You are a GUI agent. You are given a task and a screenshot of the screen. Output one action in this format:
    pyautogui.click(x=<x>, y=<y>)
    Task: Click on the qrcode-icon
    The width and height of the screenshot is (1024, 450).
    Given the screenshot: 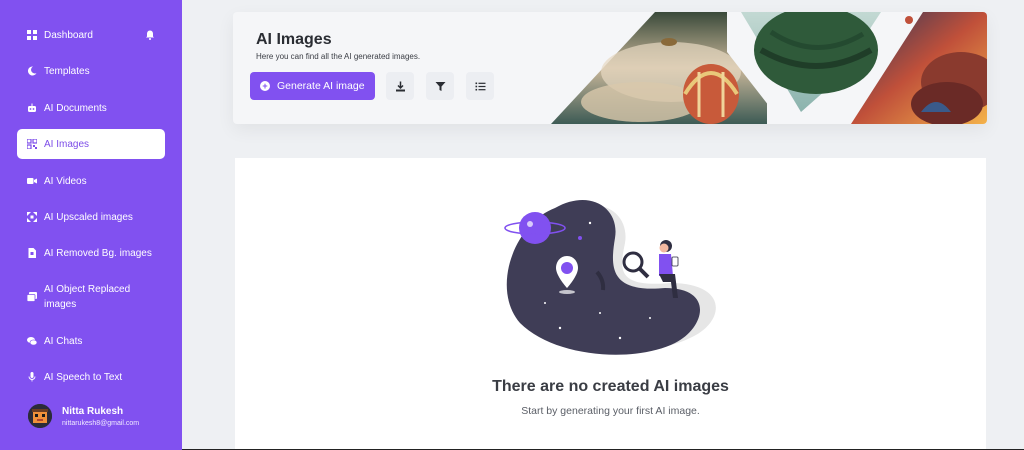 What is the action you would take?
    pyautogui.click(x=32, y=144)
    